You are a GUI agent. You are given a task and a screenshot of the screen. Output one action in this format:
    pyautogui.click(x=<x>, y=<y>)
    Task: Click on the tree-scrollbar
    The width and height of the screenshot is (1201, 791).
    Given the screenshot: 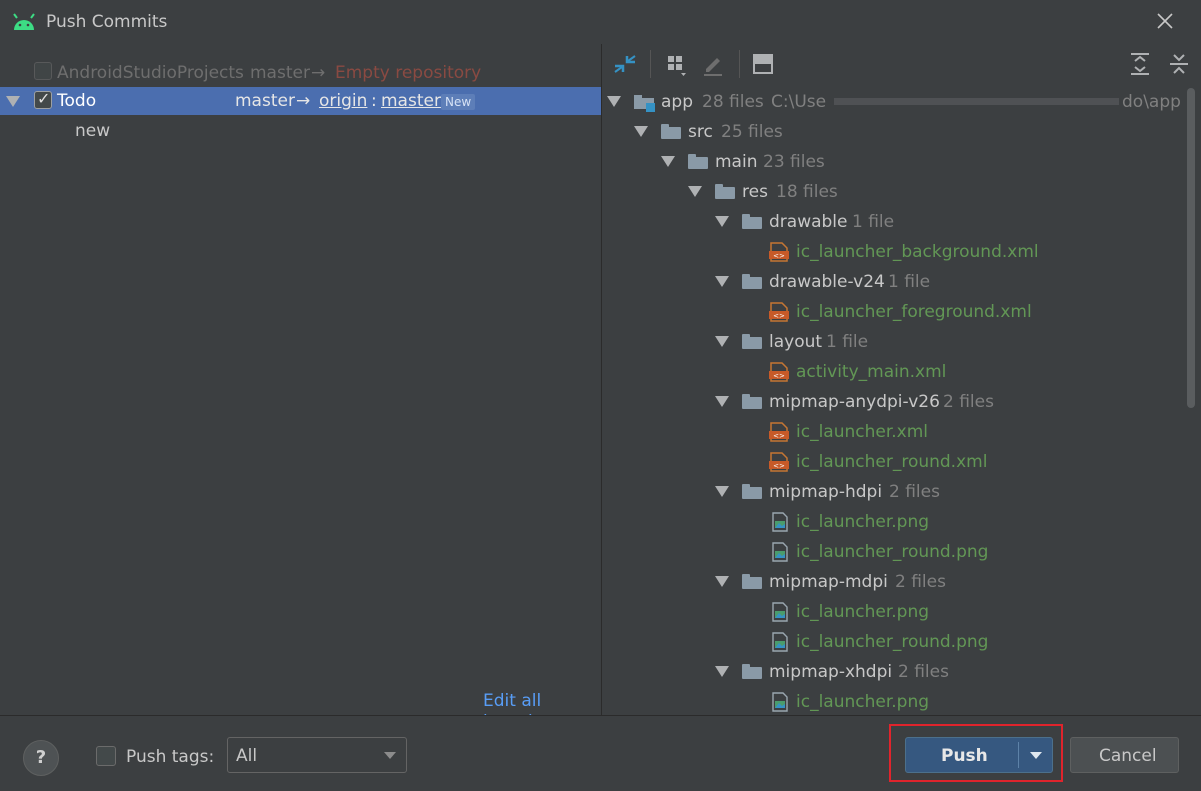 What is the action you would take?
    pyautogui.click(x=1191, y=248)
    